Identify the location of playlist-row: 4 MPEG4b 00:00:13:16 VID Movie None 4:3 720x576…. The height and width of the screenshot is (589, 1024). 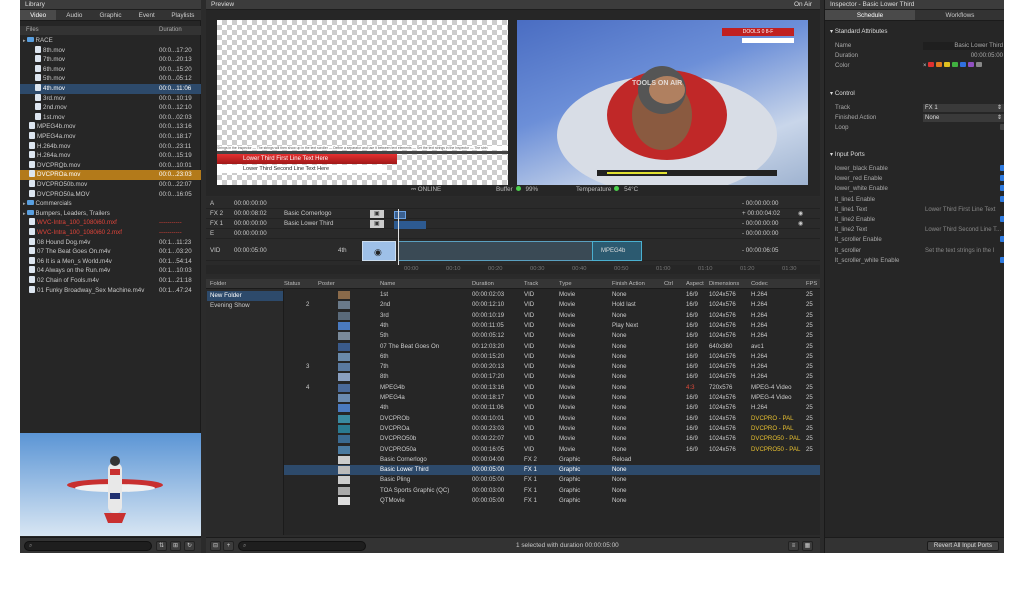
(552, 388).